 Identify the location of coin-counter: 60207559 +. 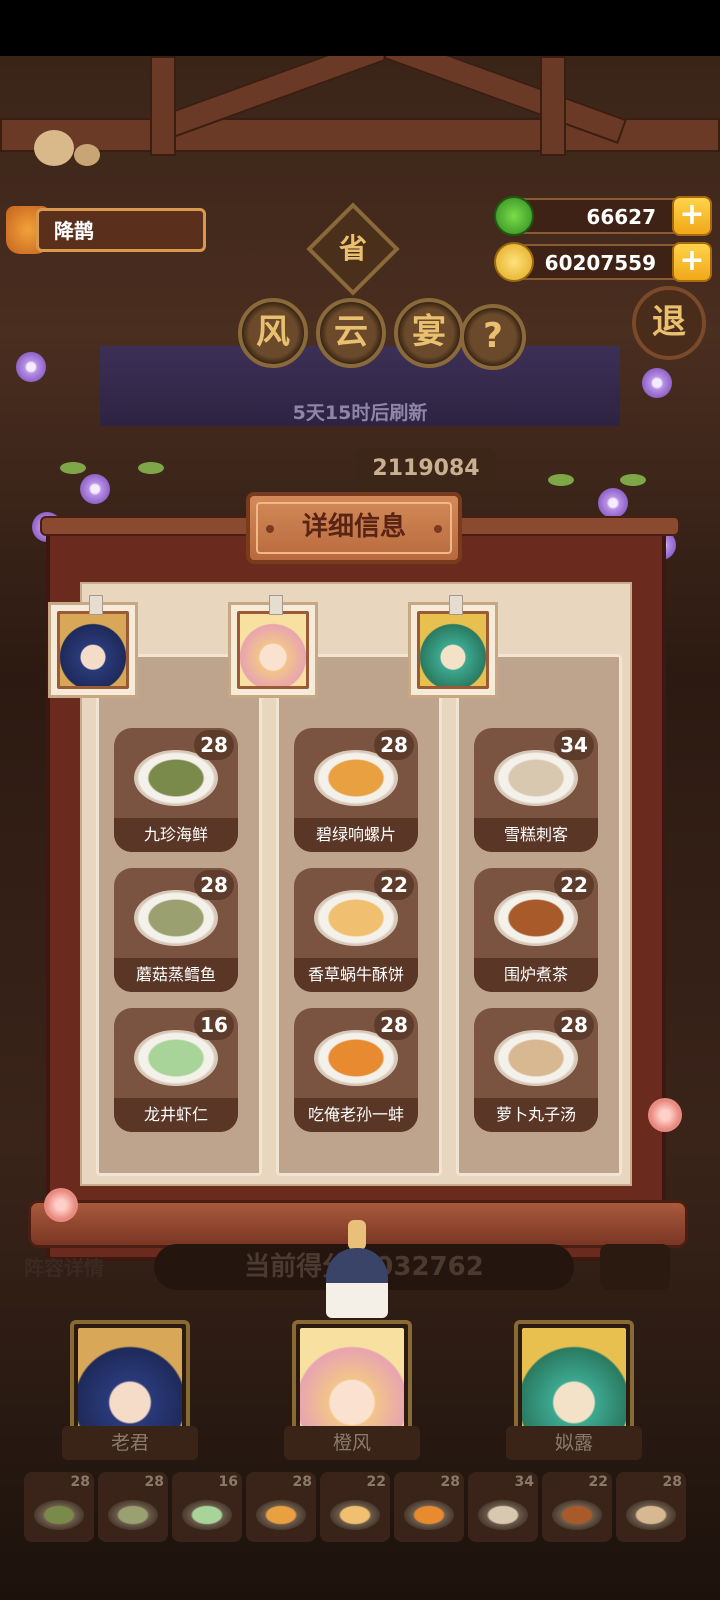
(603, 262).